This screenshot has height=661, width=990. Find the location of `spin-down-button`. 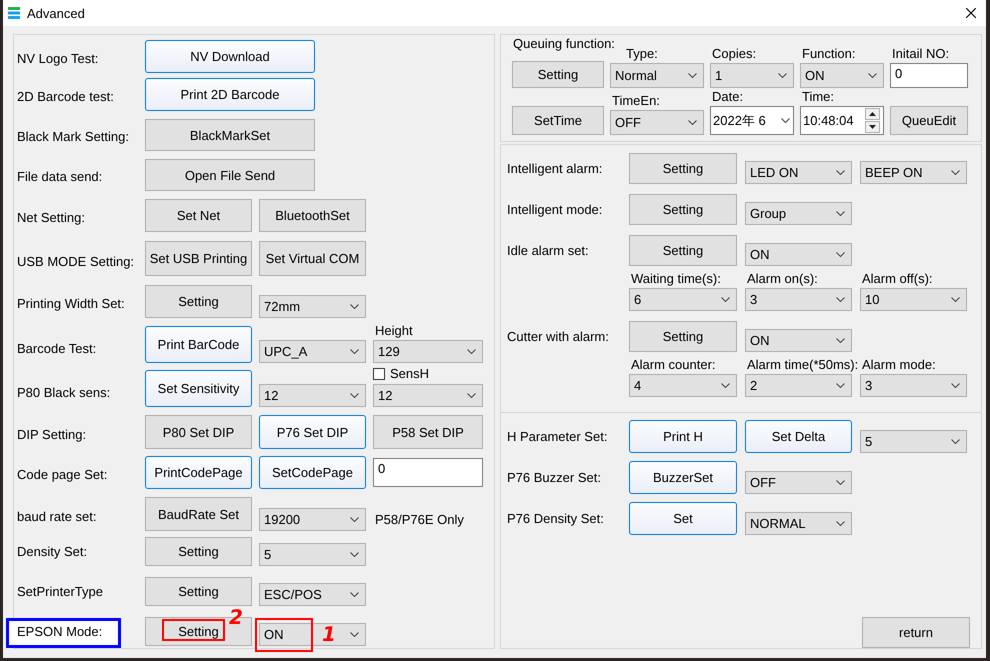

spin-down-button is located at coordinates (872, 127).